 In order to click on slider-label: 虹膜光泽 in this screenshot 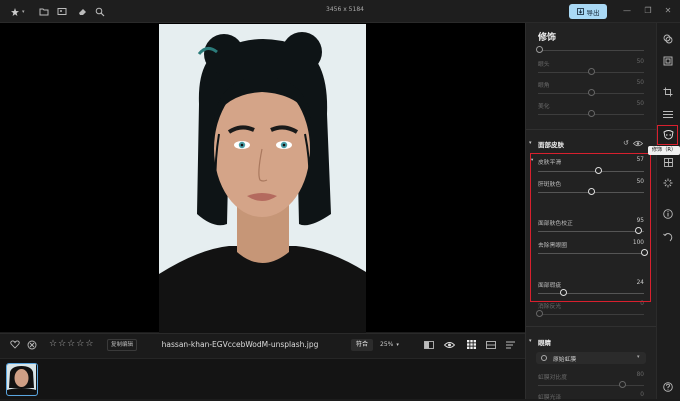, I will do `click(550, 398)`.